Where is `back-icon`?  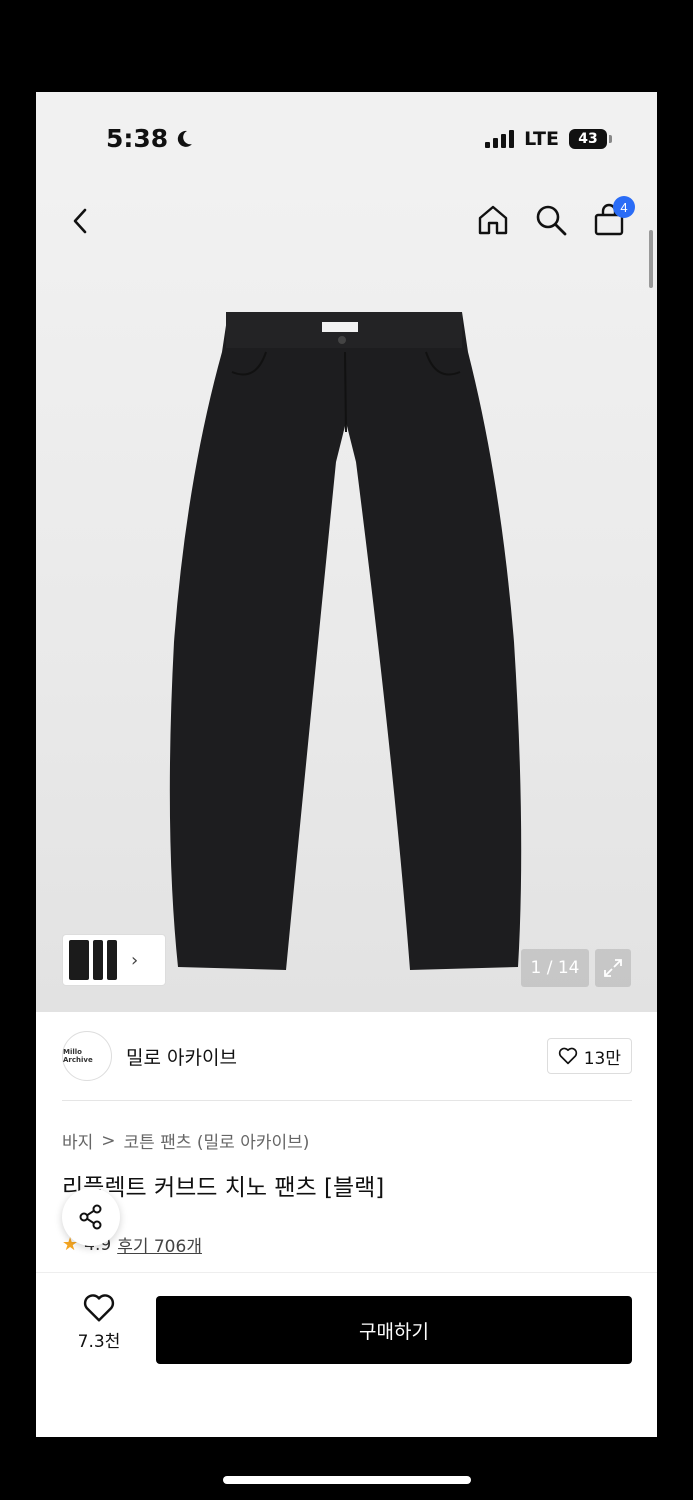
back-icon is located at coordinates (81, 221).